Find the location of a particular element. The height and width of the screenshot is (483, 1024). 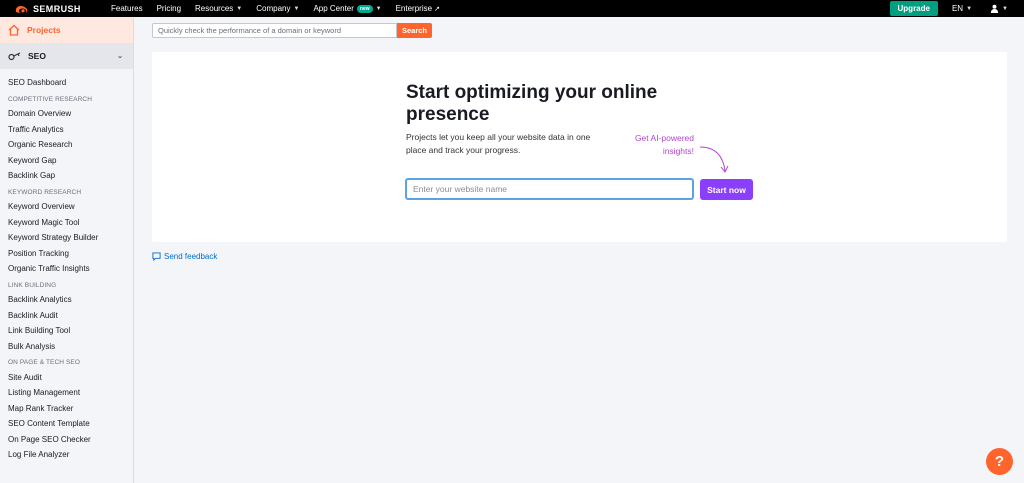

curved-arrow-icon is located at coordinates (714, 159).